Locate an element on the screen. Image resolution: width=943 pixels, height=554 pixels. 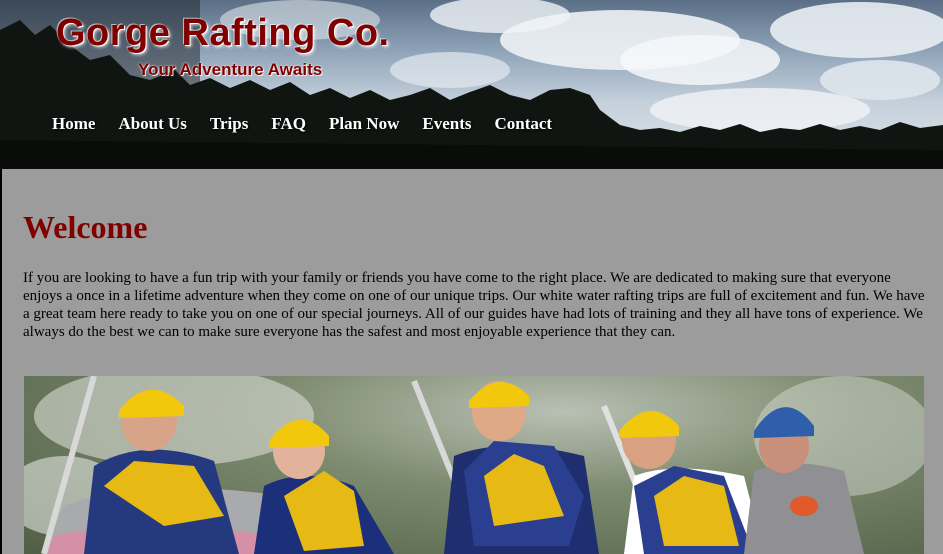
nav-trips: Trips is located at coordinates (229, 124).